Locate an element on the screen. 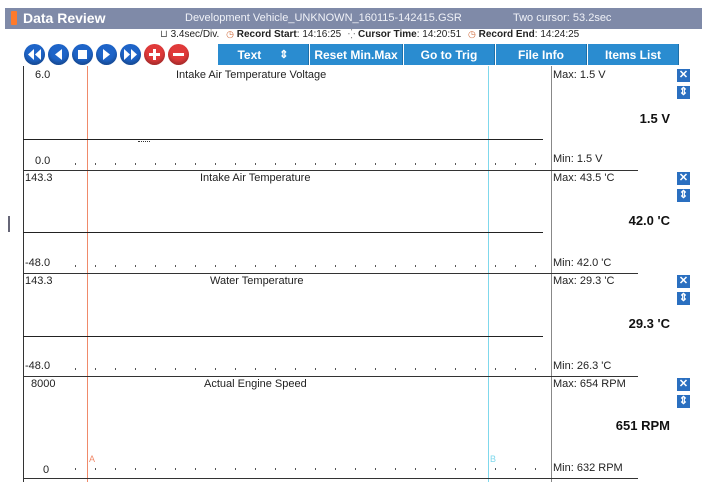 This screenshot has height=486, width=712. channel-2-trace is located at coordinates (283, 232).